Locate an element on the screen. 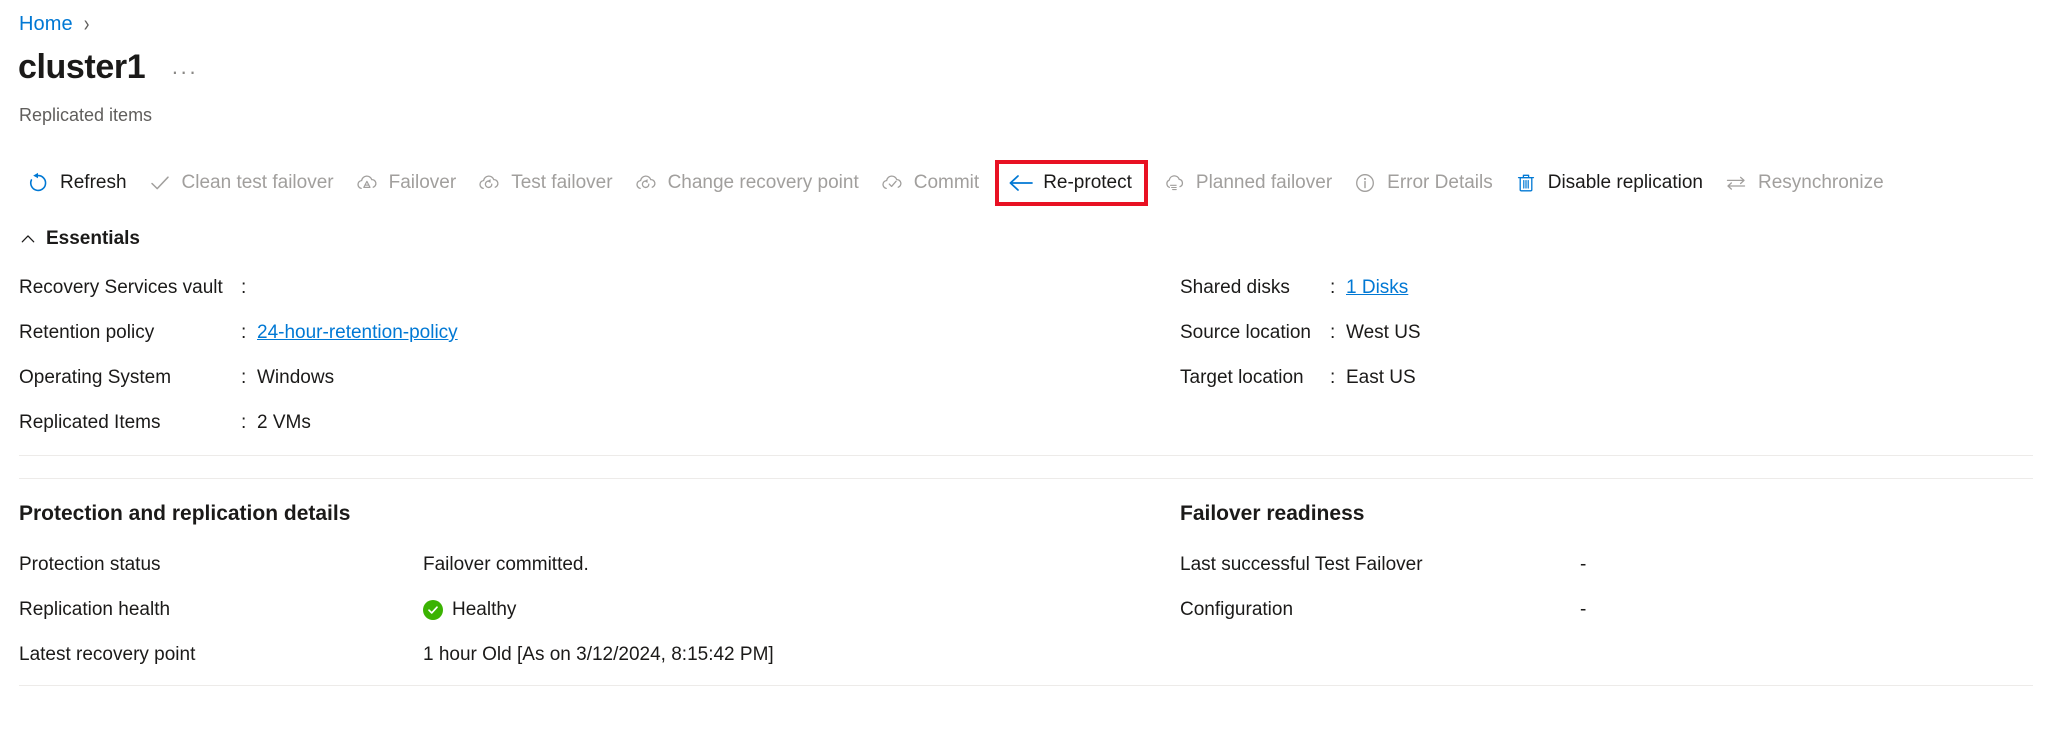 The height and width of the screenshot is (745, 2052). toolbar-planned-failover-button: Planned failover is located at coordinates (1248, 183).